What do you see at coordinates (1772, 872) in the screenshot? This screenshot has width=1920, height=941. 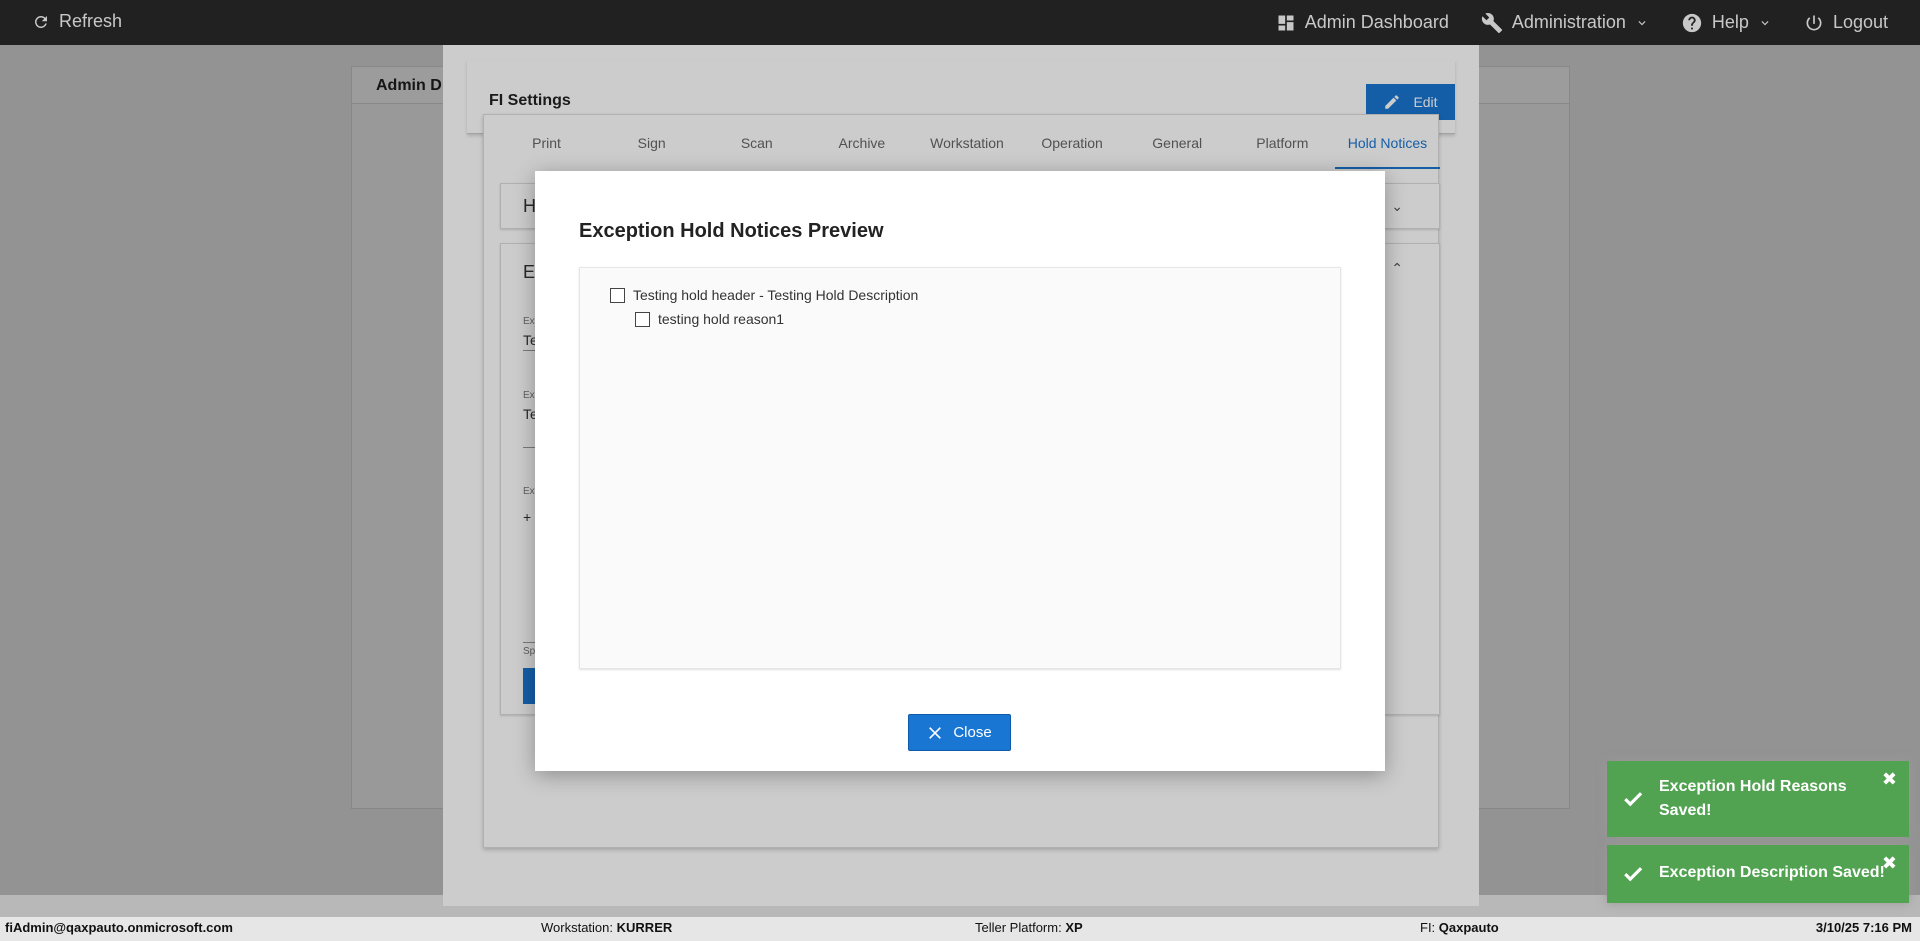 I see `toast-message: Exception Description Saved!` at bounding box center [1772, 872].